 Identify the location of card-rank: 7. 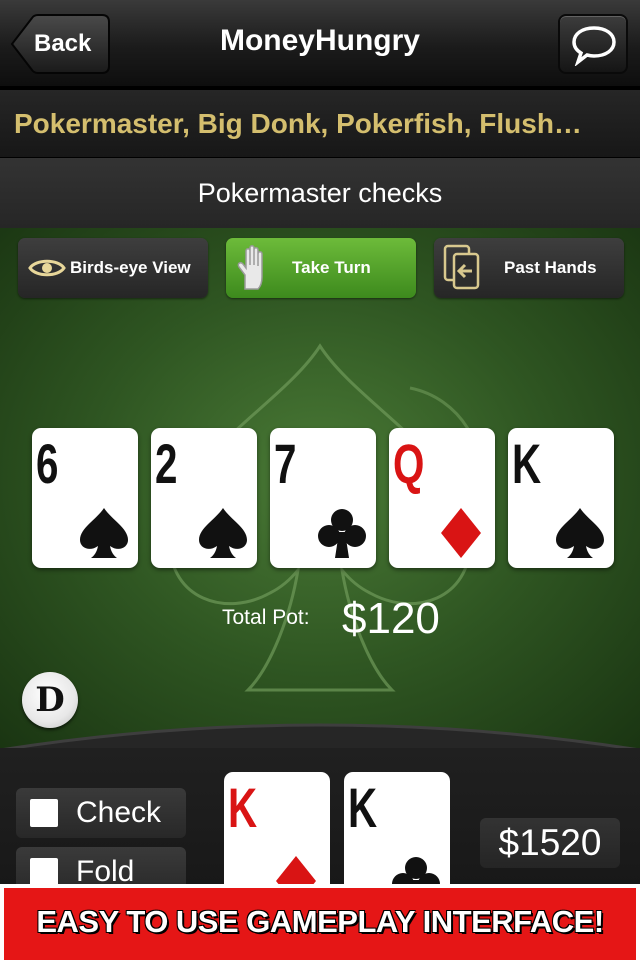
(285, 463).